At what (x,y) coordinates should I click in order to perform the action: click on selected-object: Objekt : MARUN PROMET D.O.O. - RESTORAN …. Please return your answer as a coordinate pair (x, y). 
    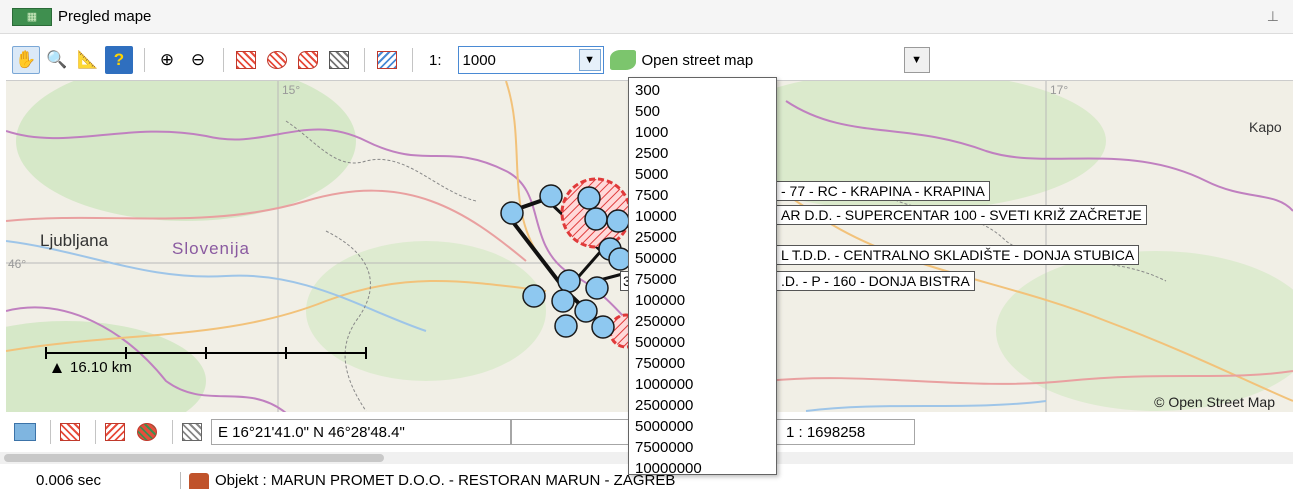
    Looking at the image, I should click on (427, 480).